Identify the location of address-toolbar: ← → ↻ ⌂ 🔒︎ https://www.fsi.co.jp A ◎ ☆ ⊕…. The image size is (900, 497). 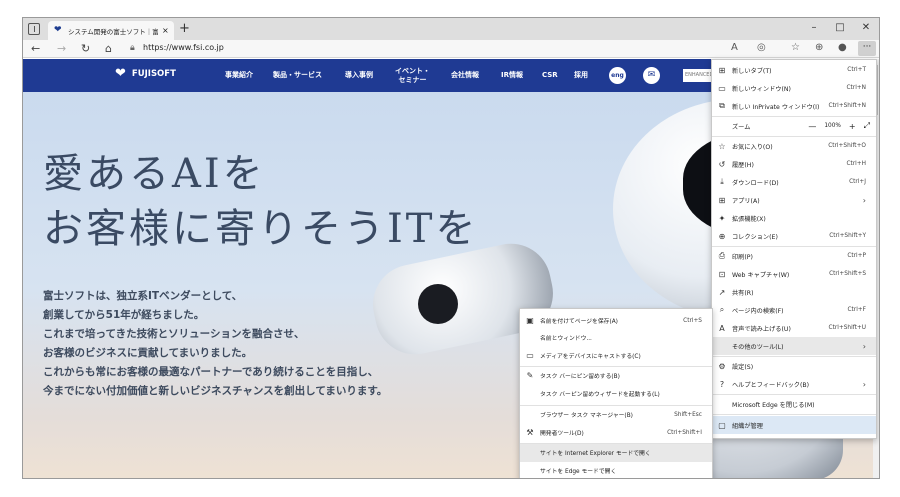
(451, 49).